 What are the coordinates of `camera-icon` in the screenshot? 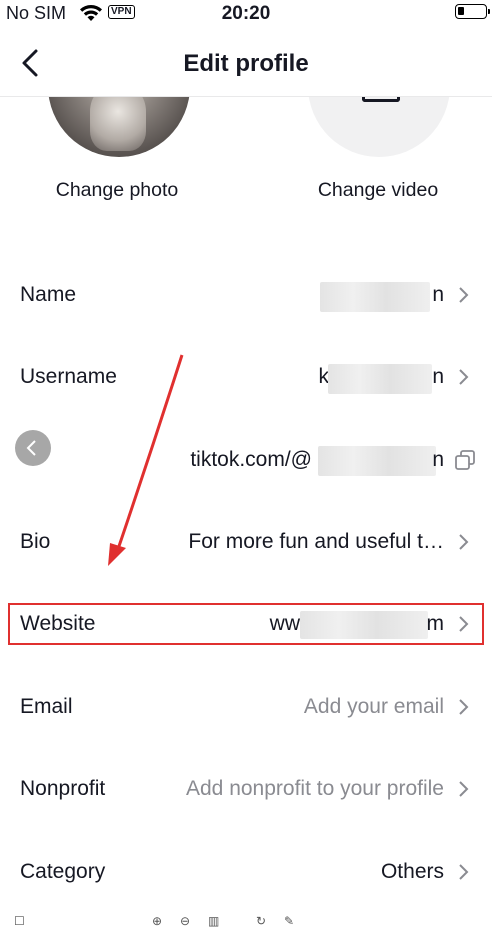 It's located at (381, 99).